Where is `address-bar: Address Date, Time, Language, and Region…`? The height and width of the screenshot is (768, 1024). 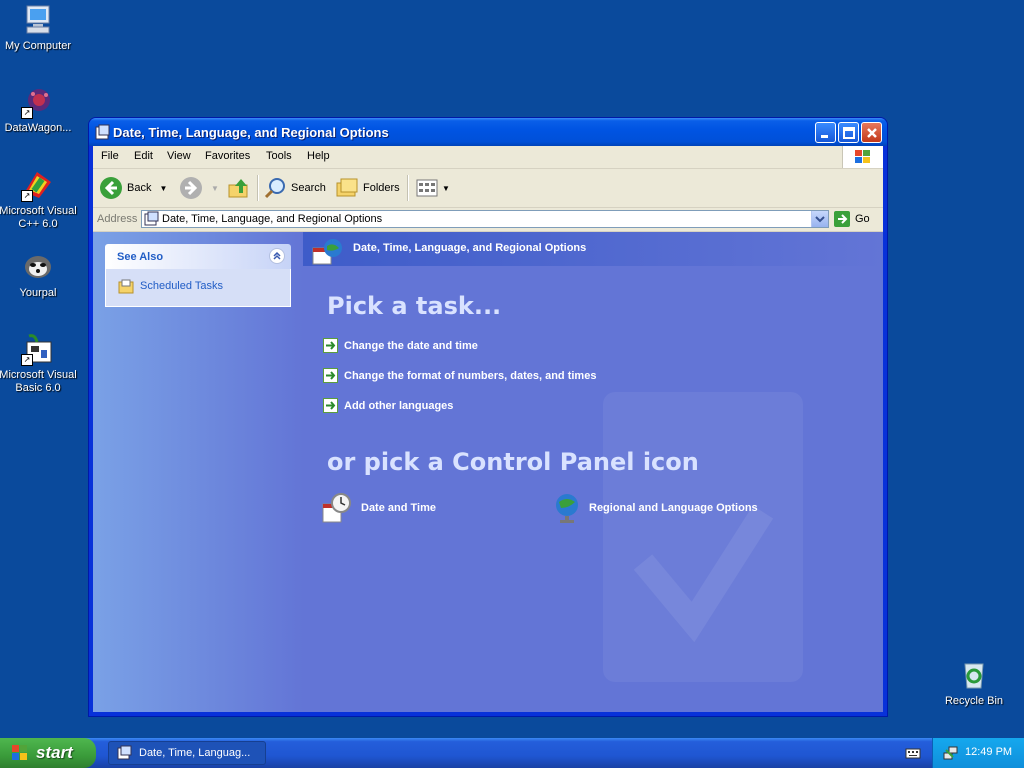
address-bar: Address Date, Time, Language, and Region… is located at coordinates (488, 220).